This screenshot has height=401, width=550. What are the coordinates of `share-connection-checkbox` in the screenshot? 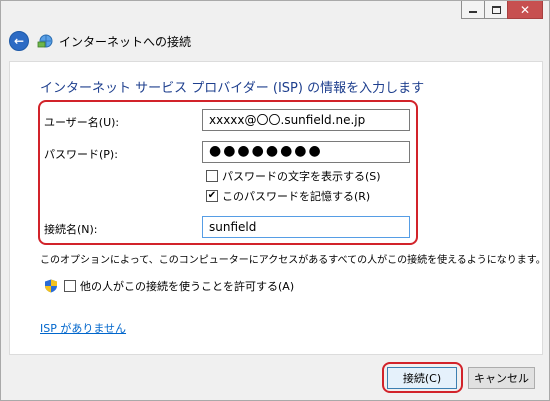 It's located at (70, 286).